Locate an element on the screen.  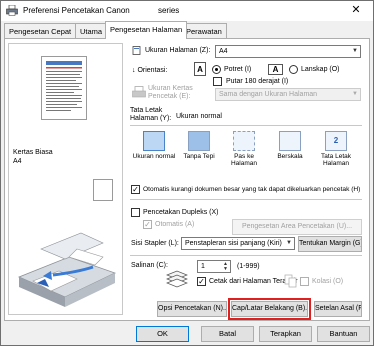
tab-quick-setup: Pengesetan Cepat is located at coordinates (40, 30).